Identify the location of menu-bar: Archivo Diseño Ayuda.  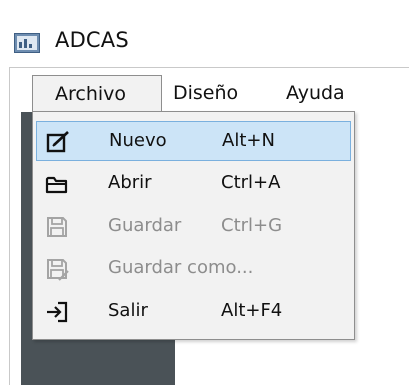
(209, 90).